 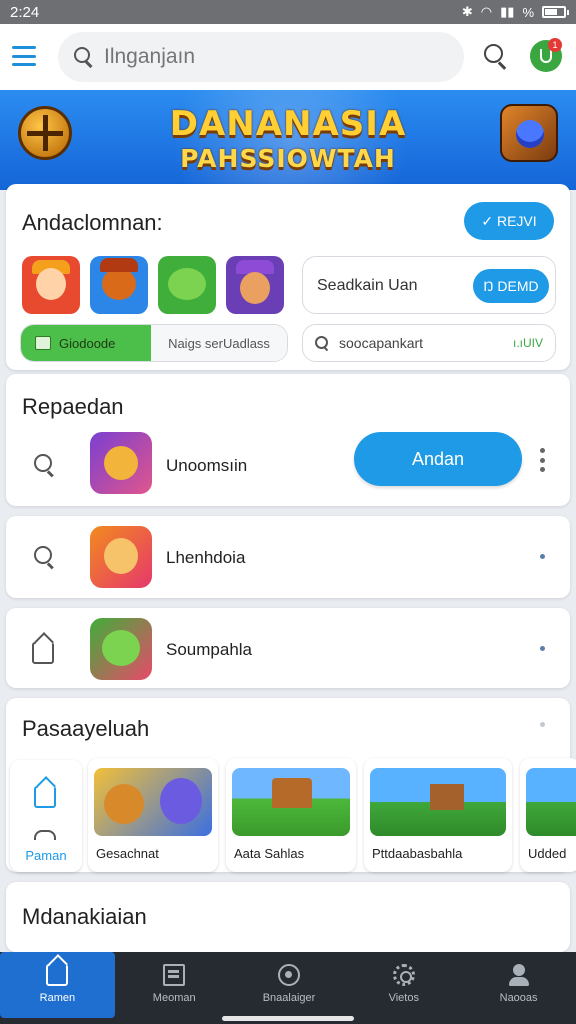 I want to click on user-icon, so click(x=546, y=56).